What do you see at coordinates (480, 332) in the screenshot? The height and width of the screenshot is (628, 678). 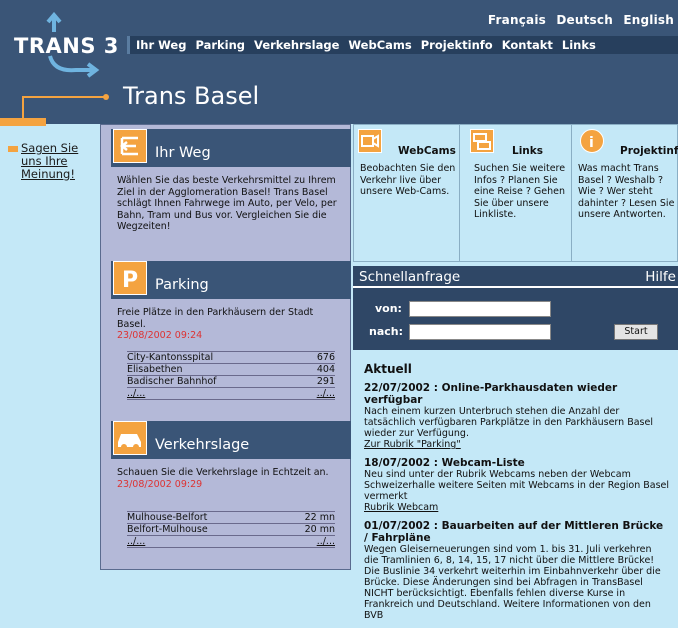 I see `nach-input` at bounding box center [480, 332].